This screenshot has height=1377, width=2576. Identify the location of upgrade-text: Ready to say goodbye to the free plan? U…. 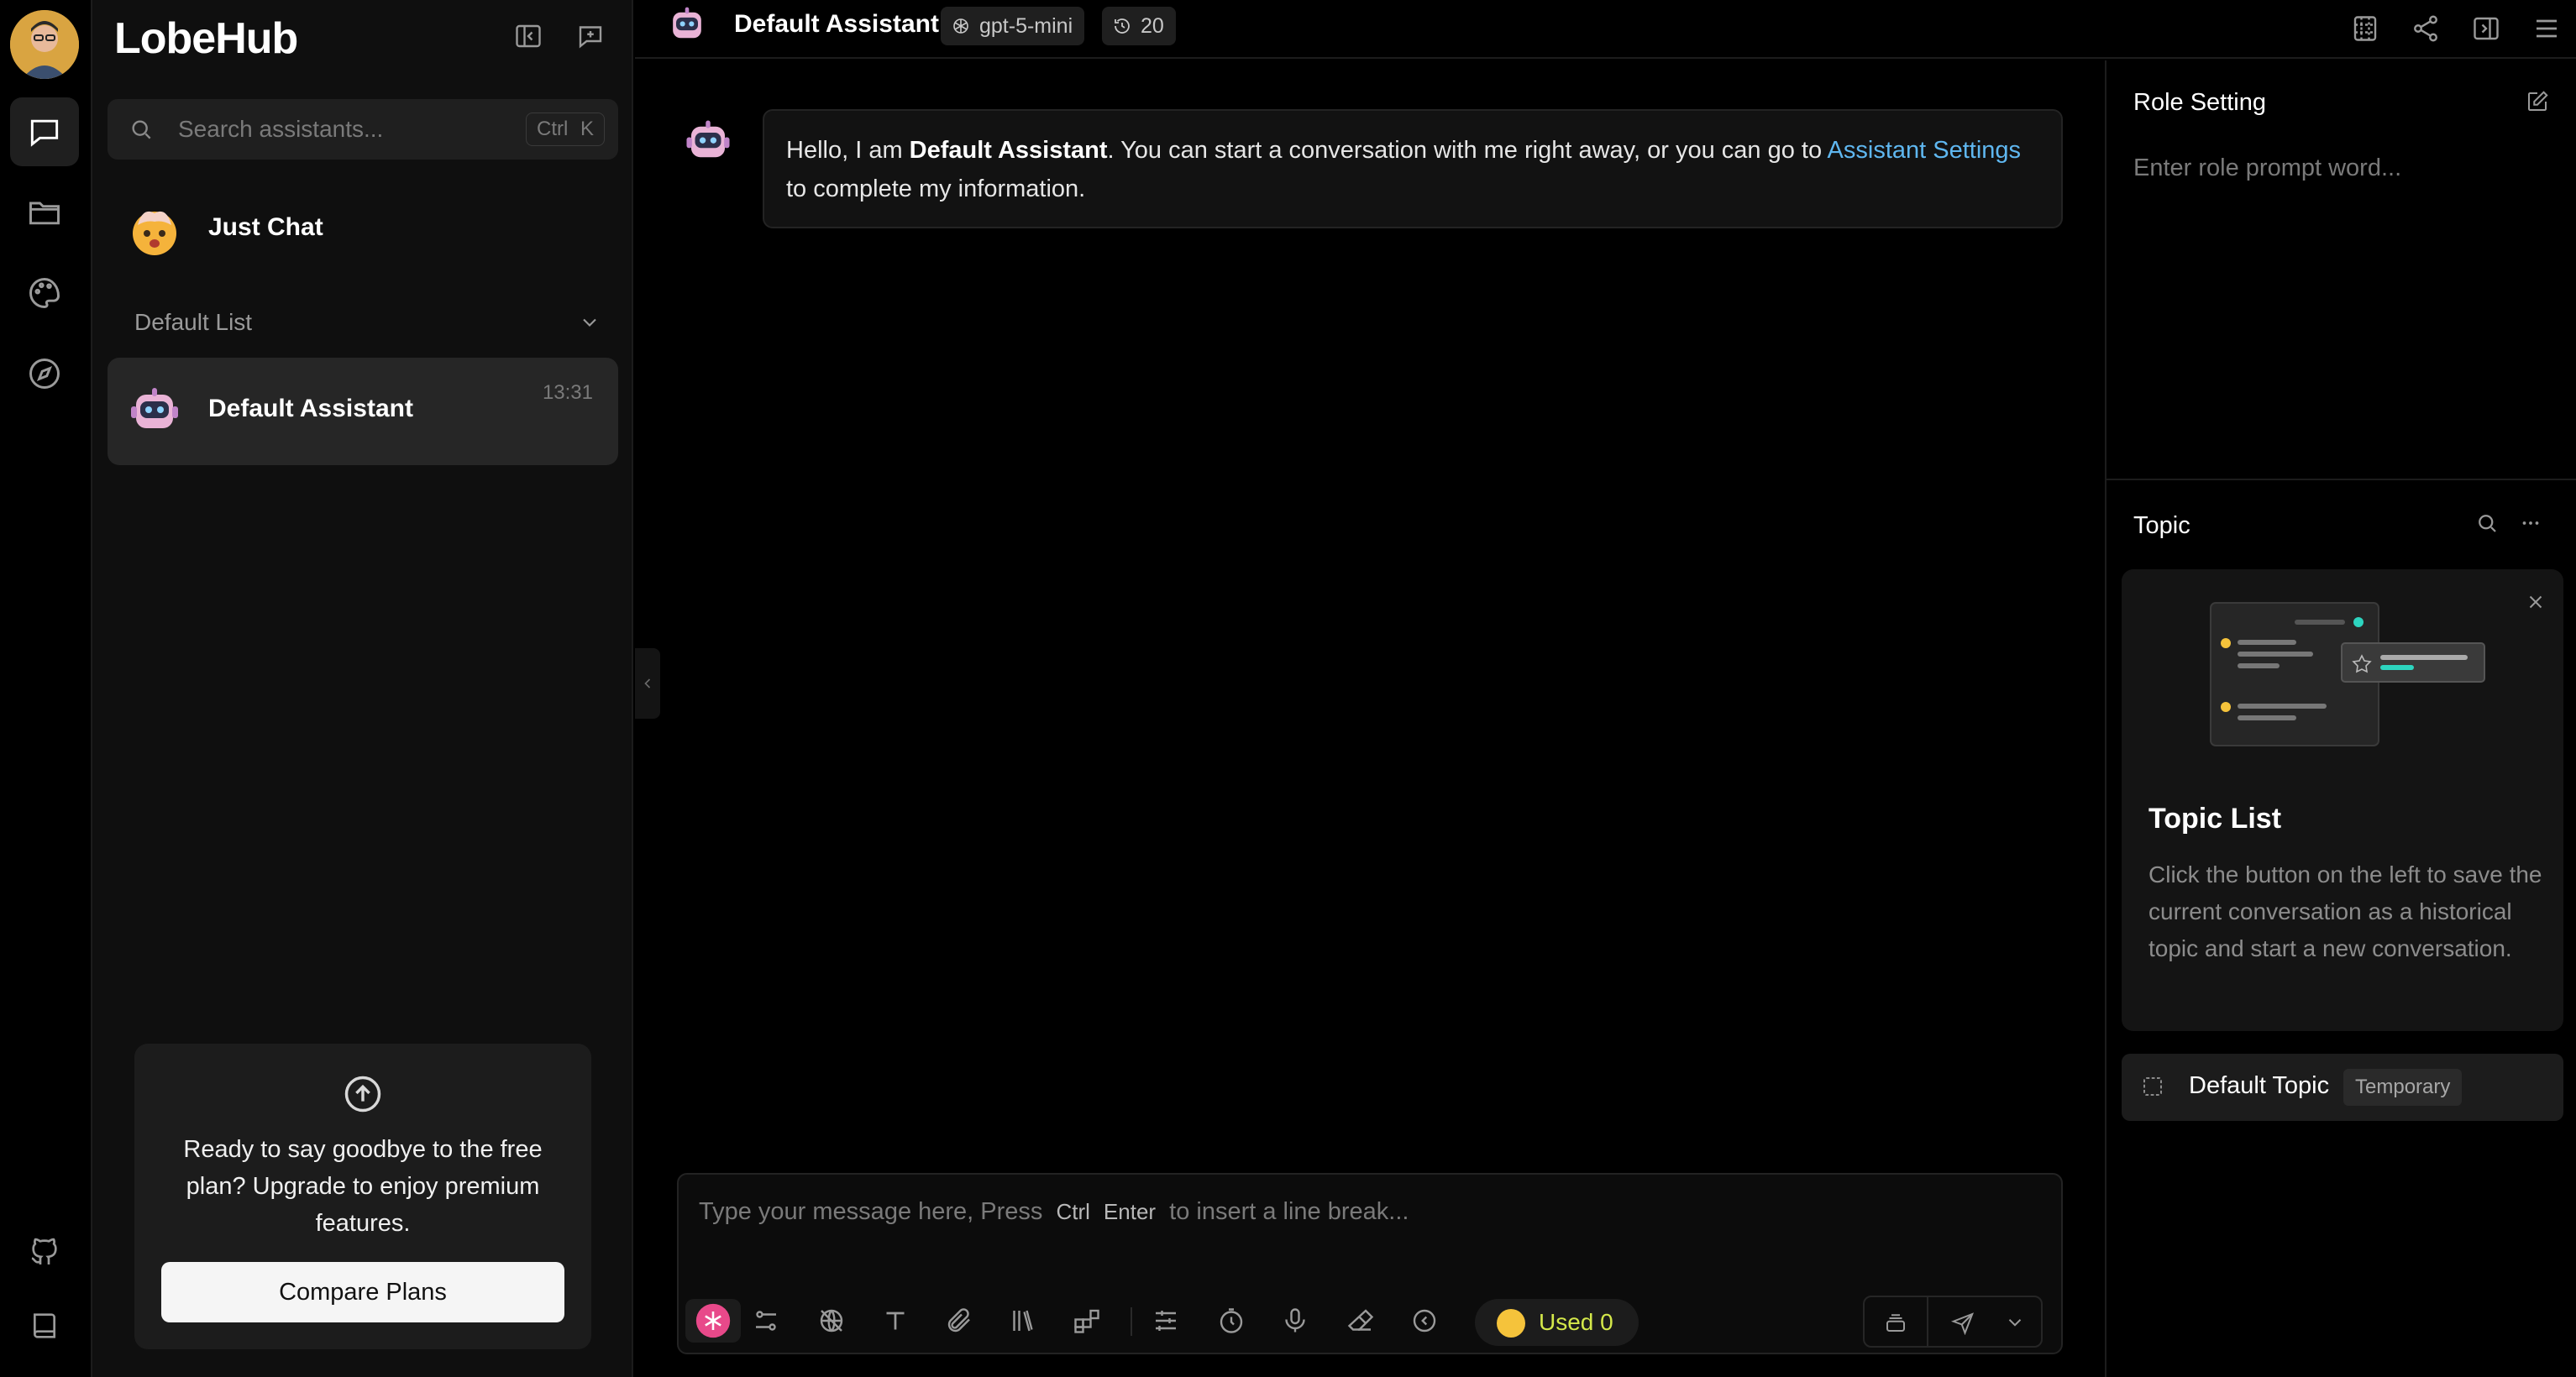
(363, 1186).